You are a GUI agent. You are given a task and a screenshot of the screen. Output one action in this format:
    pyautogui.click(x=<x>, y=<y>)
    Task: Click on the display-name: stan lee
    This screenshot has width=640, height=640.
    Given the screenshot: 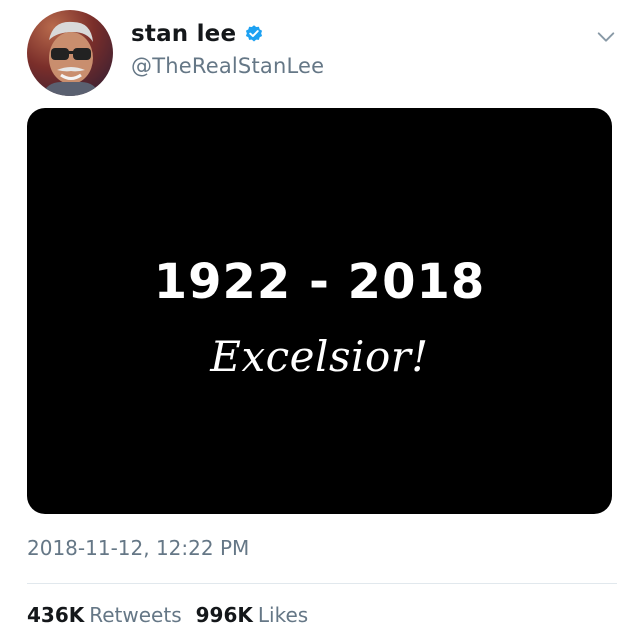 What is the action you would take?
    pyautogui.click(x=183, y=34)
    